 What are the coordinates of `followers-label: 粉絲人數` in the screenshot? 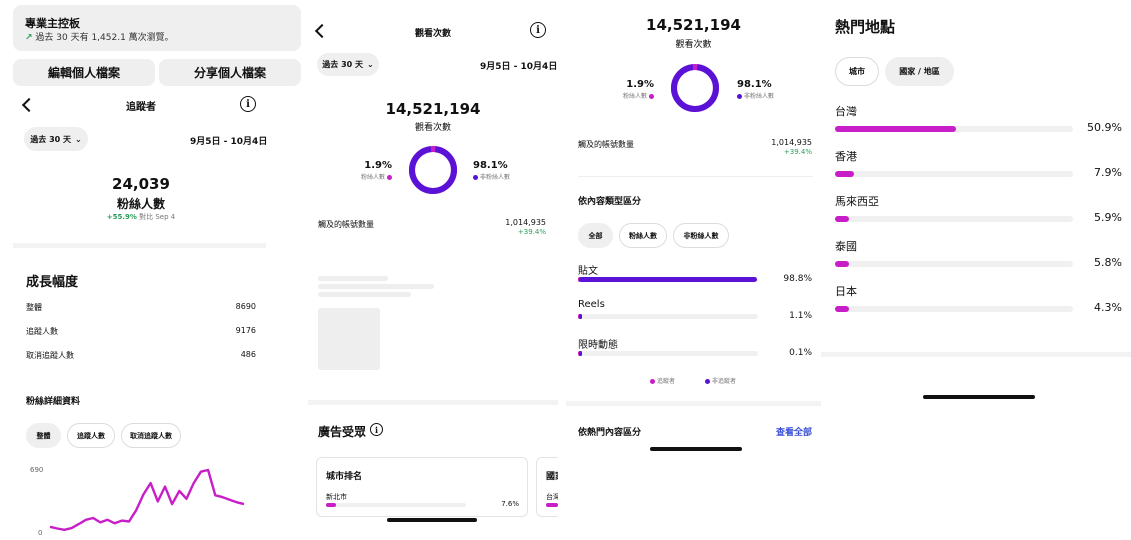 It's located at (140, 204).